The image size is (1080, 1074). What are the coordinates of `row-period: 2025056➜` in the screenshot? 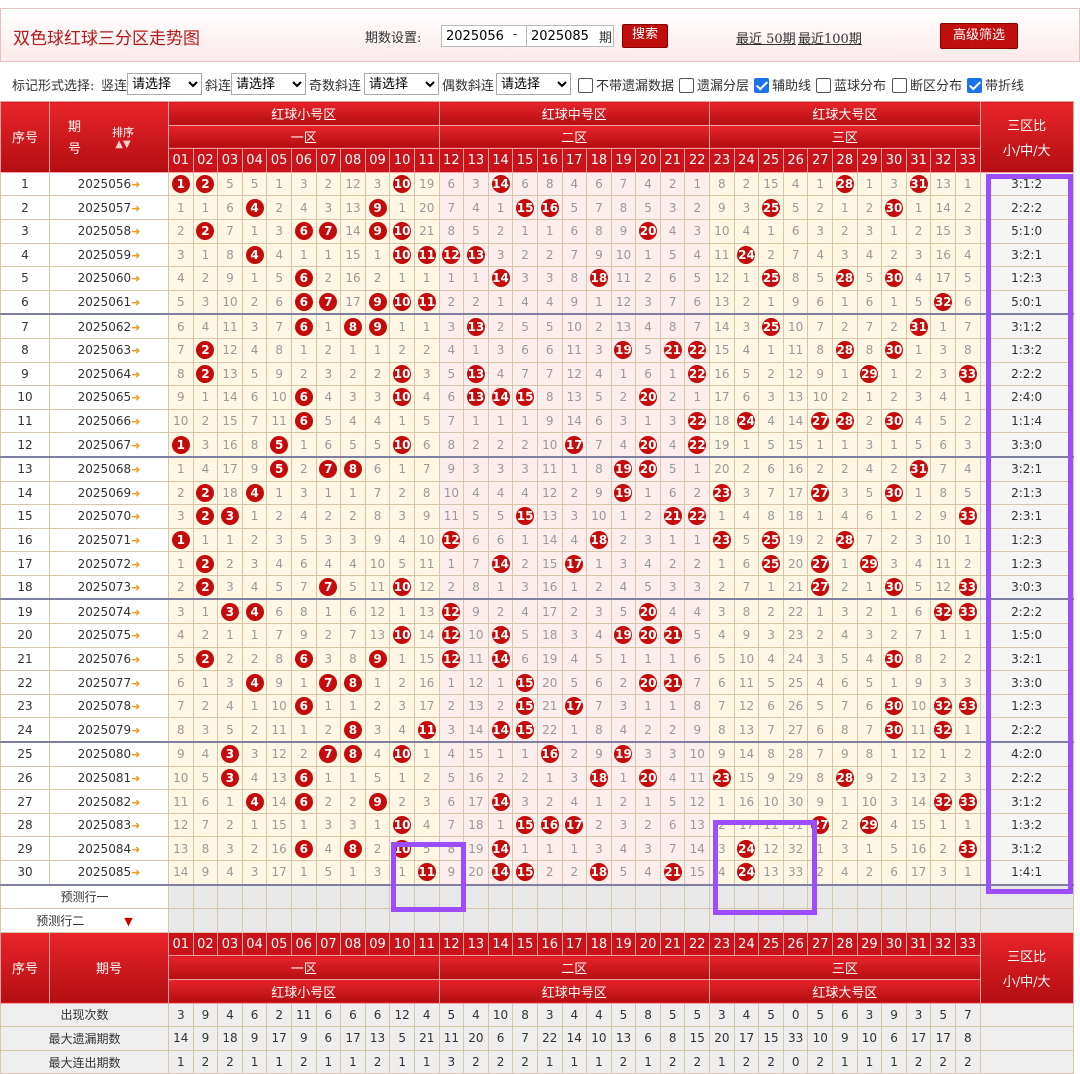 It's located at (109, 184).